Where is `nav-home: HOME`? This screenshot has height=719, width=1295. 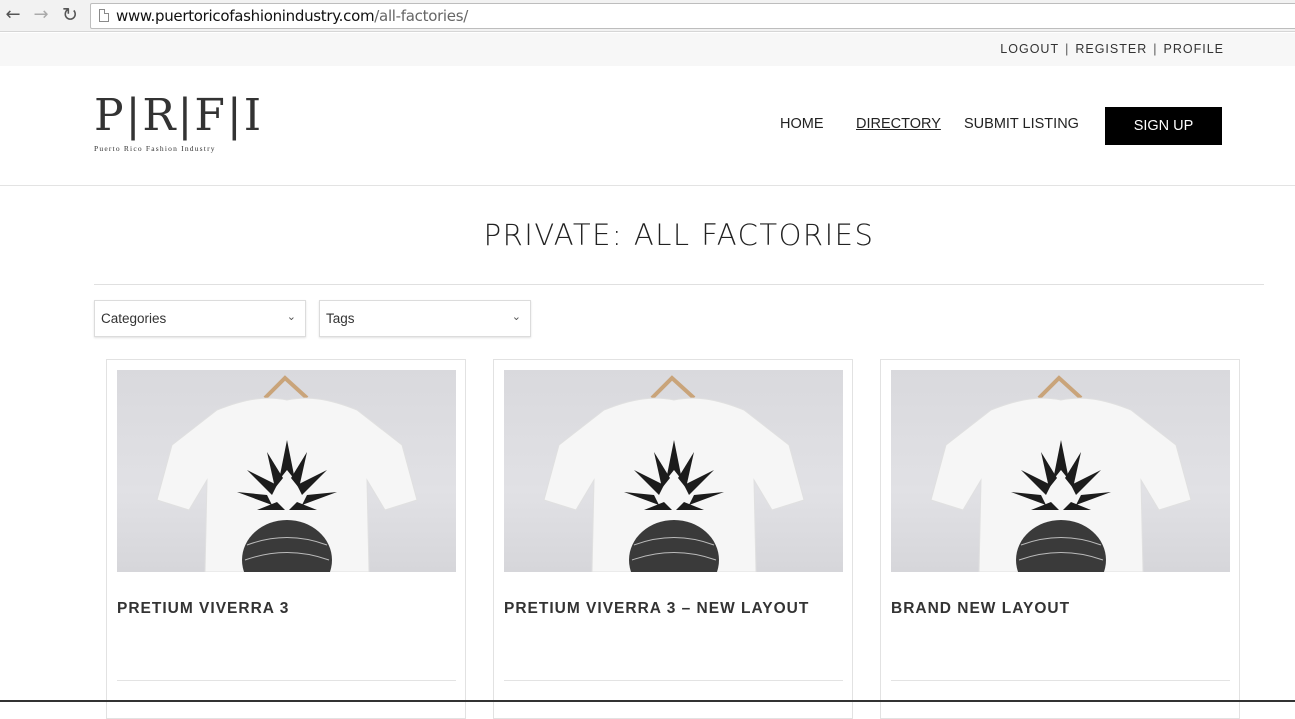
nav-home: HOME is located at coordinates (802, 124).